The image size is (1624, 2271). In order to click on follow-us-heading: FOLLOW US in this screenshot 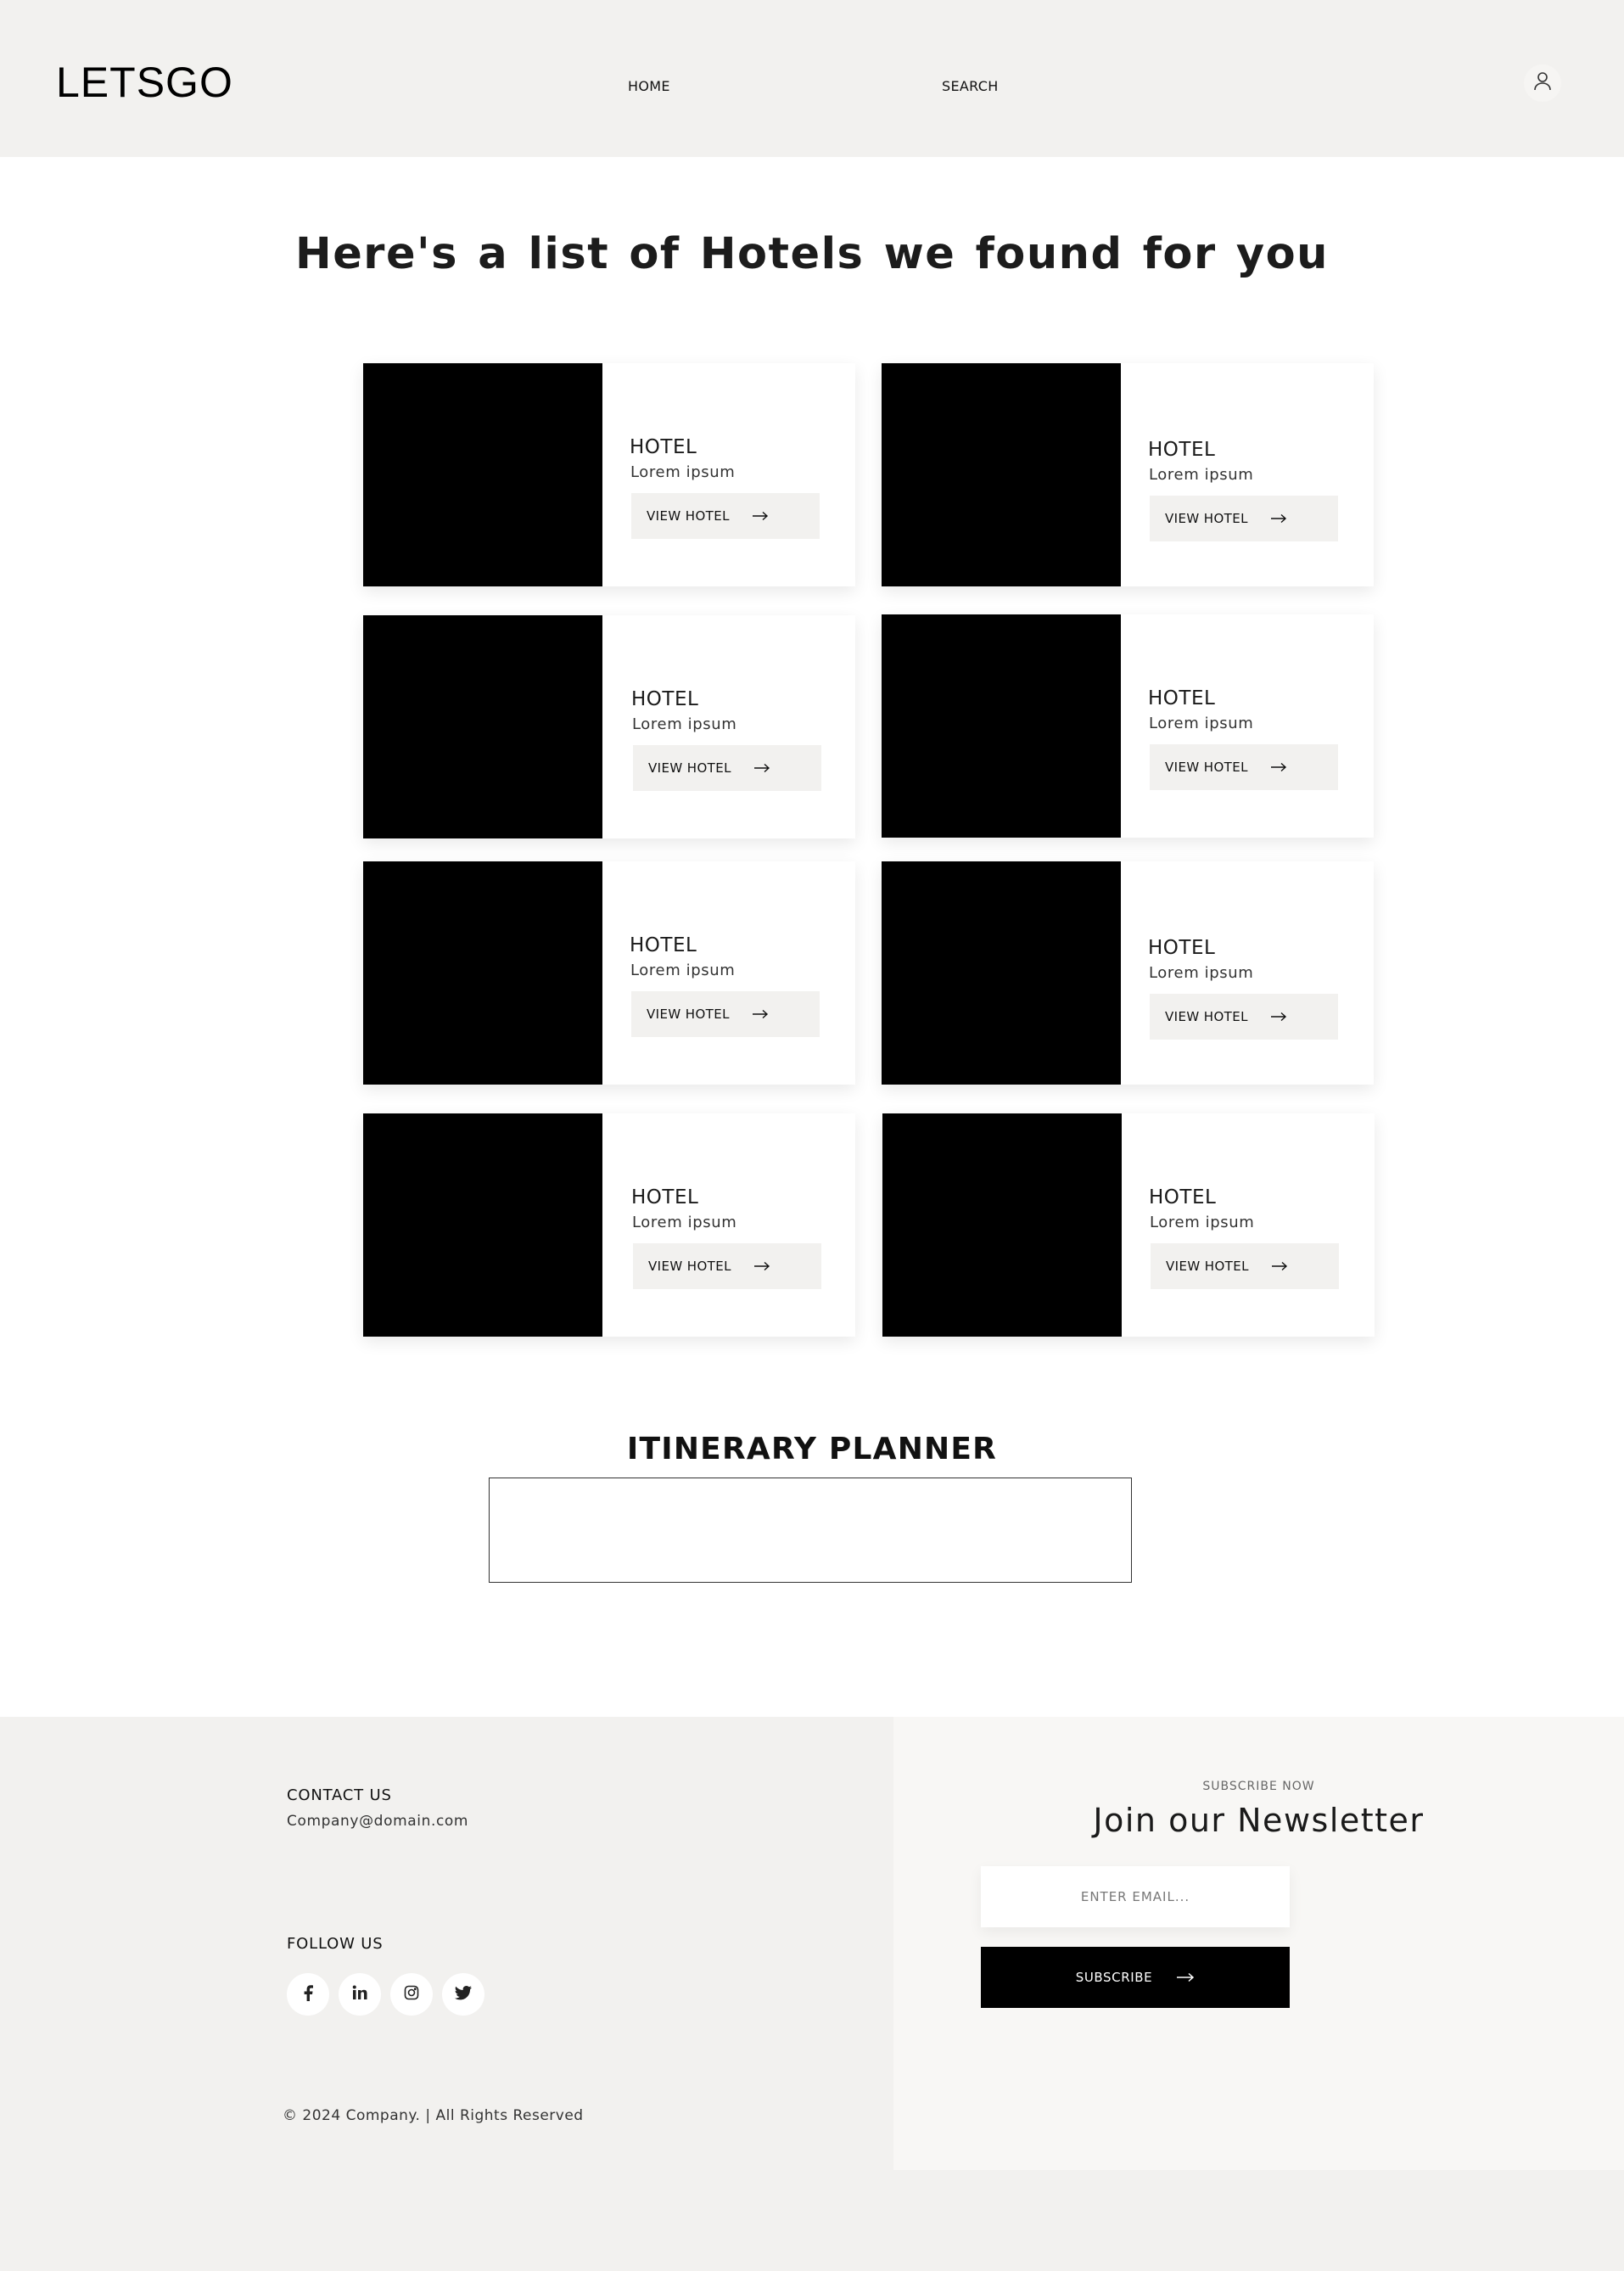, I will do `click(335, 1944)`.